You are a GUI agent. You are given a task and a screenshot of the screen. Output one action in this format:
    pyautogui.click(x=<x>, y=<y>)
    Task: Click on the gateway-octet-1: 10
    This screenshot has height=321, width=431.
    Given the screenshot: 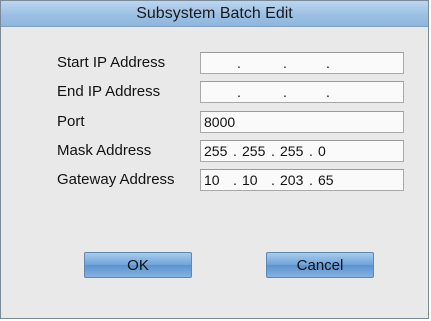 What is the action you would take?
    pyautogui.click(x=212, y=180)
    